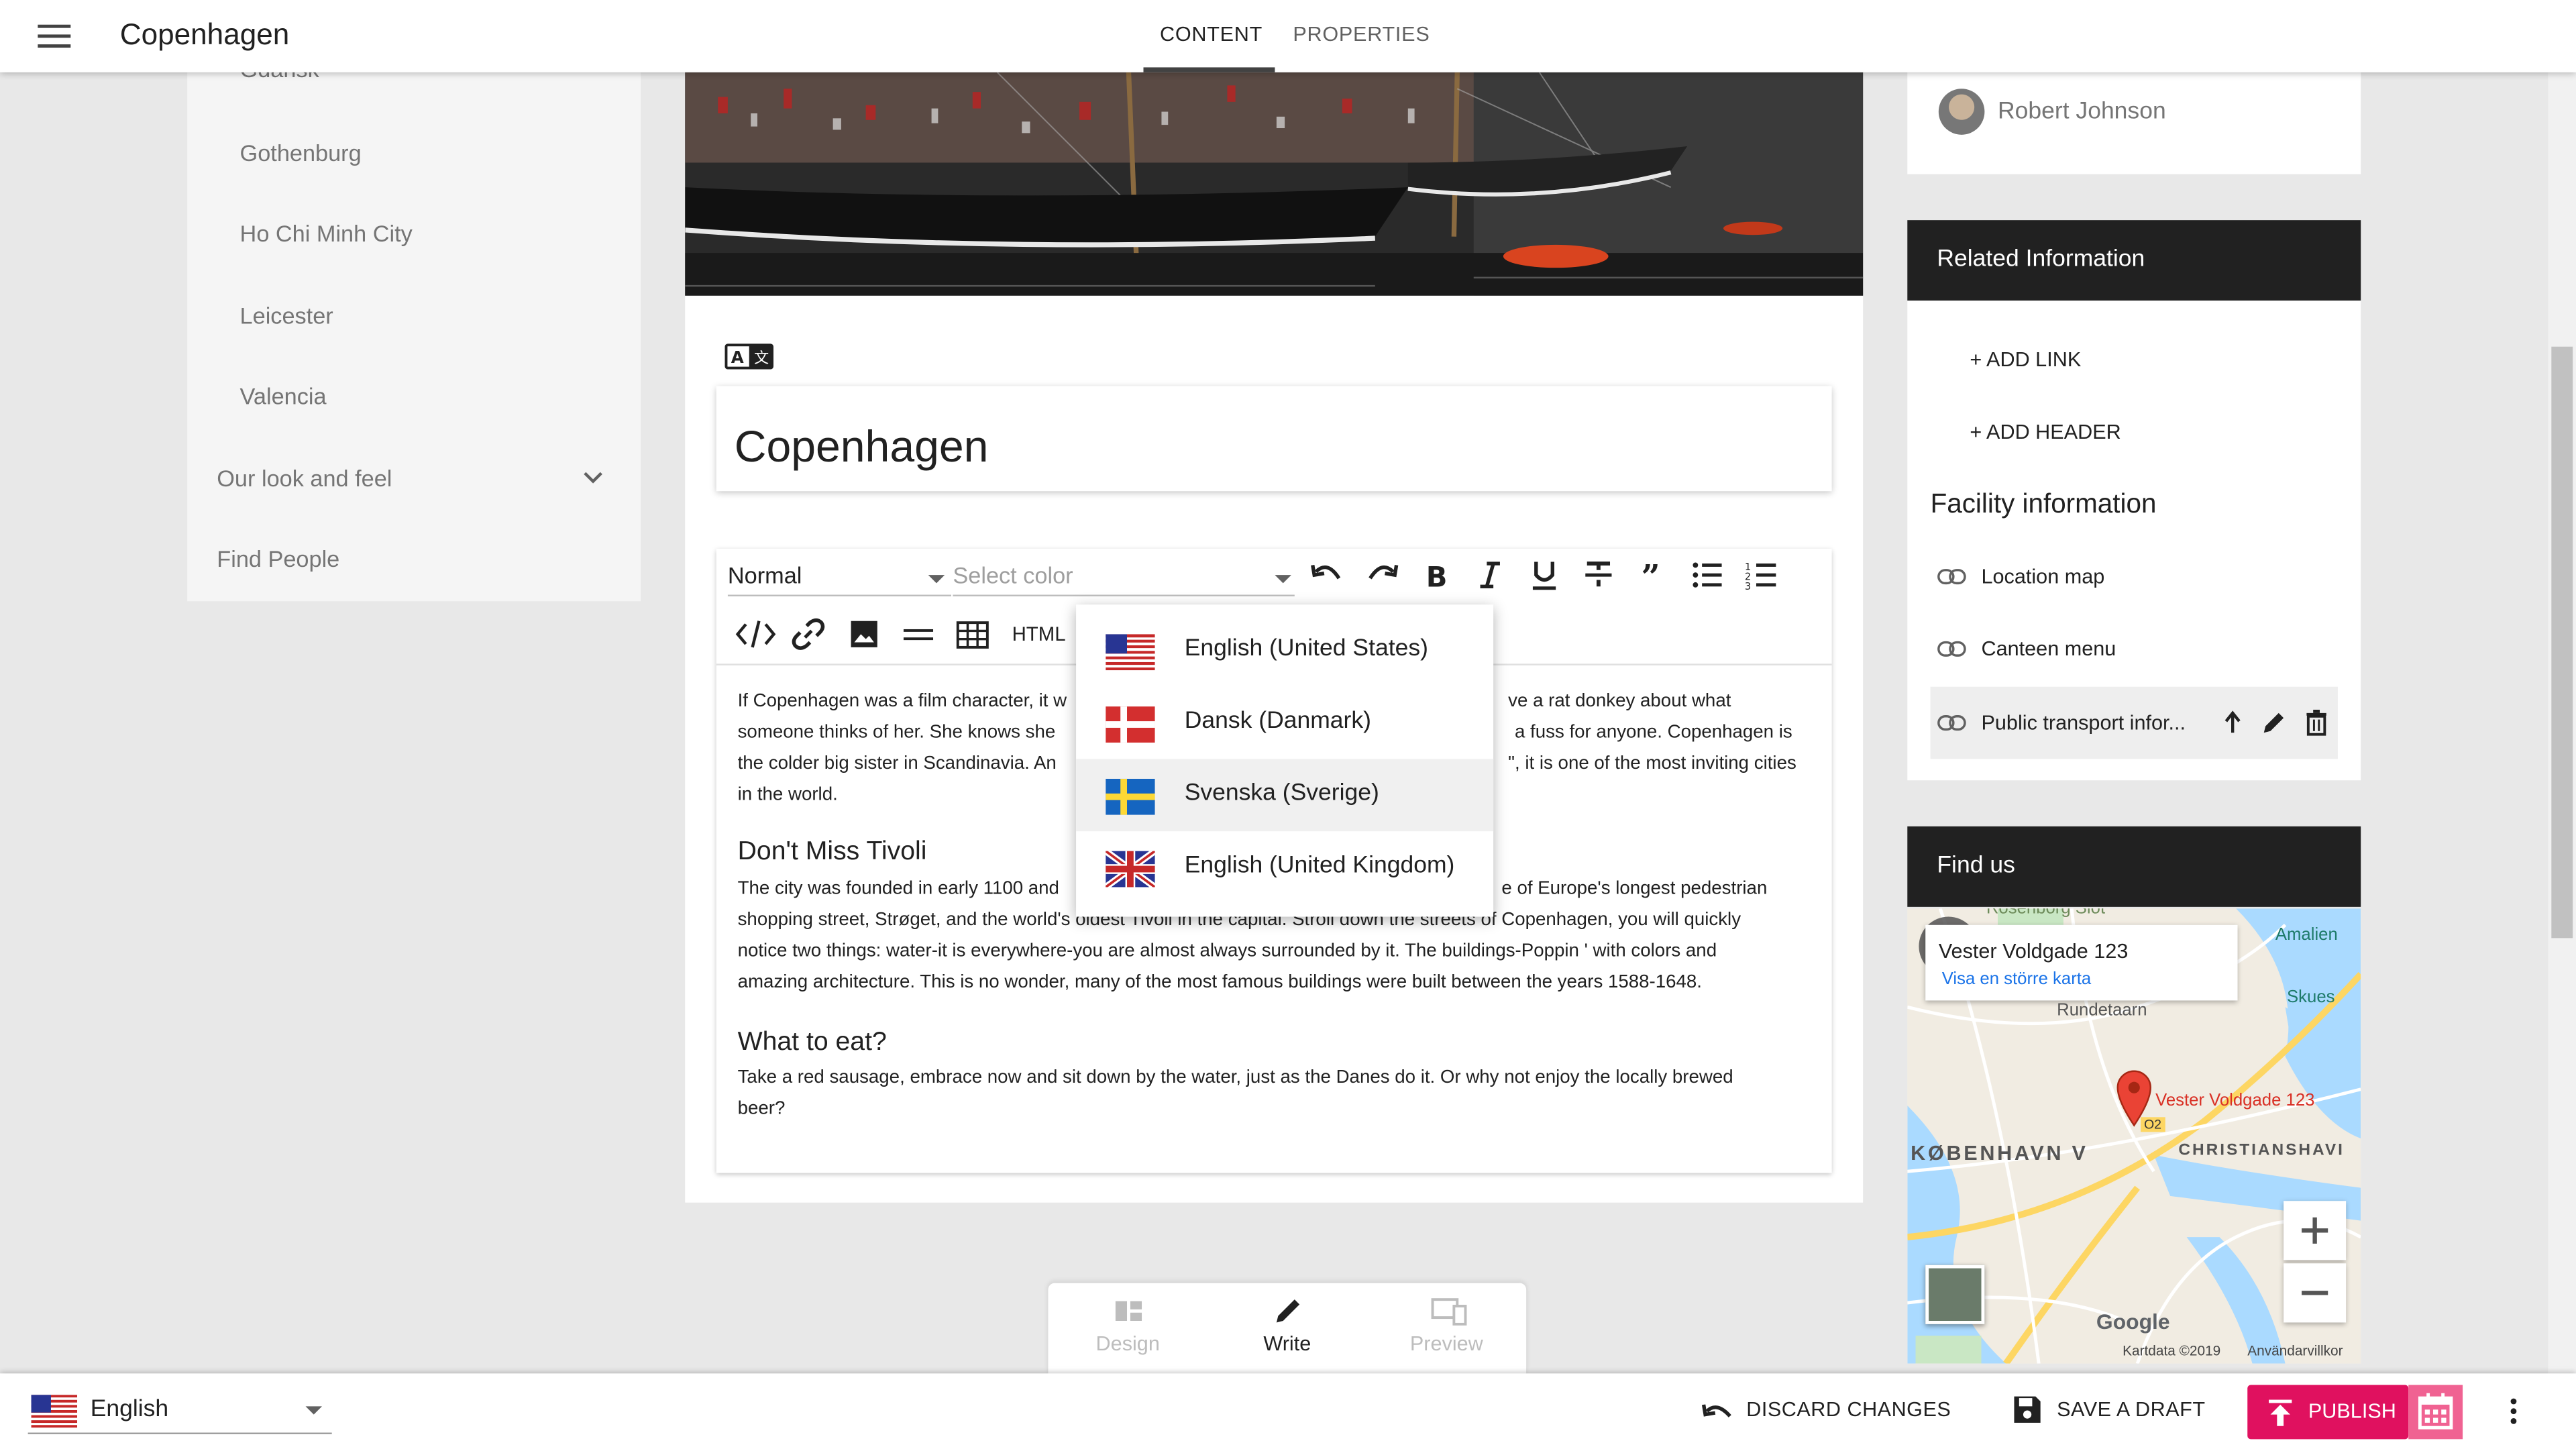  I want to click on map-road-label: O2, so click(2153, 1124).